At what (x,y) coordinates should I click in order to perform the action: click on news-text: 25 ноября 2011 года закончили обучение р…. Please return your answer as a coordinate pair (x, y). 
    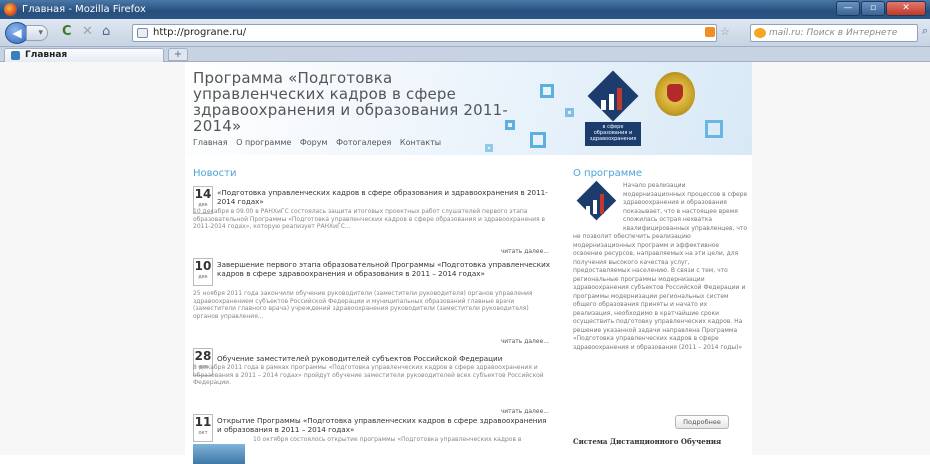
    Looking at the image, I should click on (363, 305).